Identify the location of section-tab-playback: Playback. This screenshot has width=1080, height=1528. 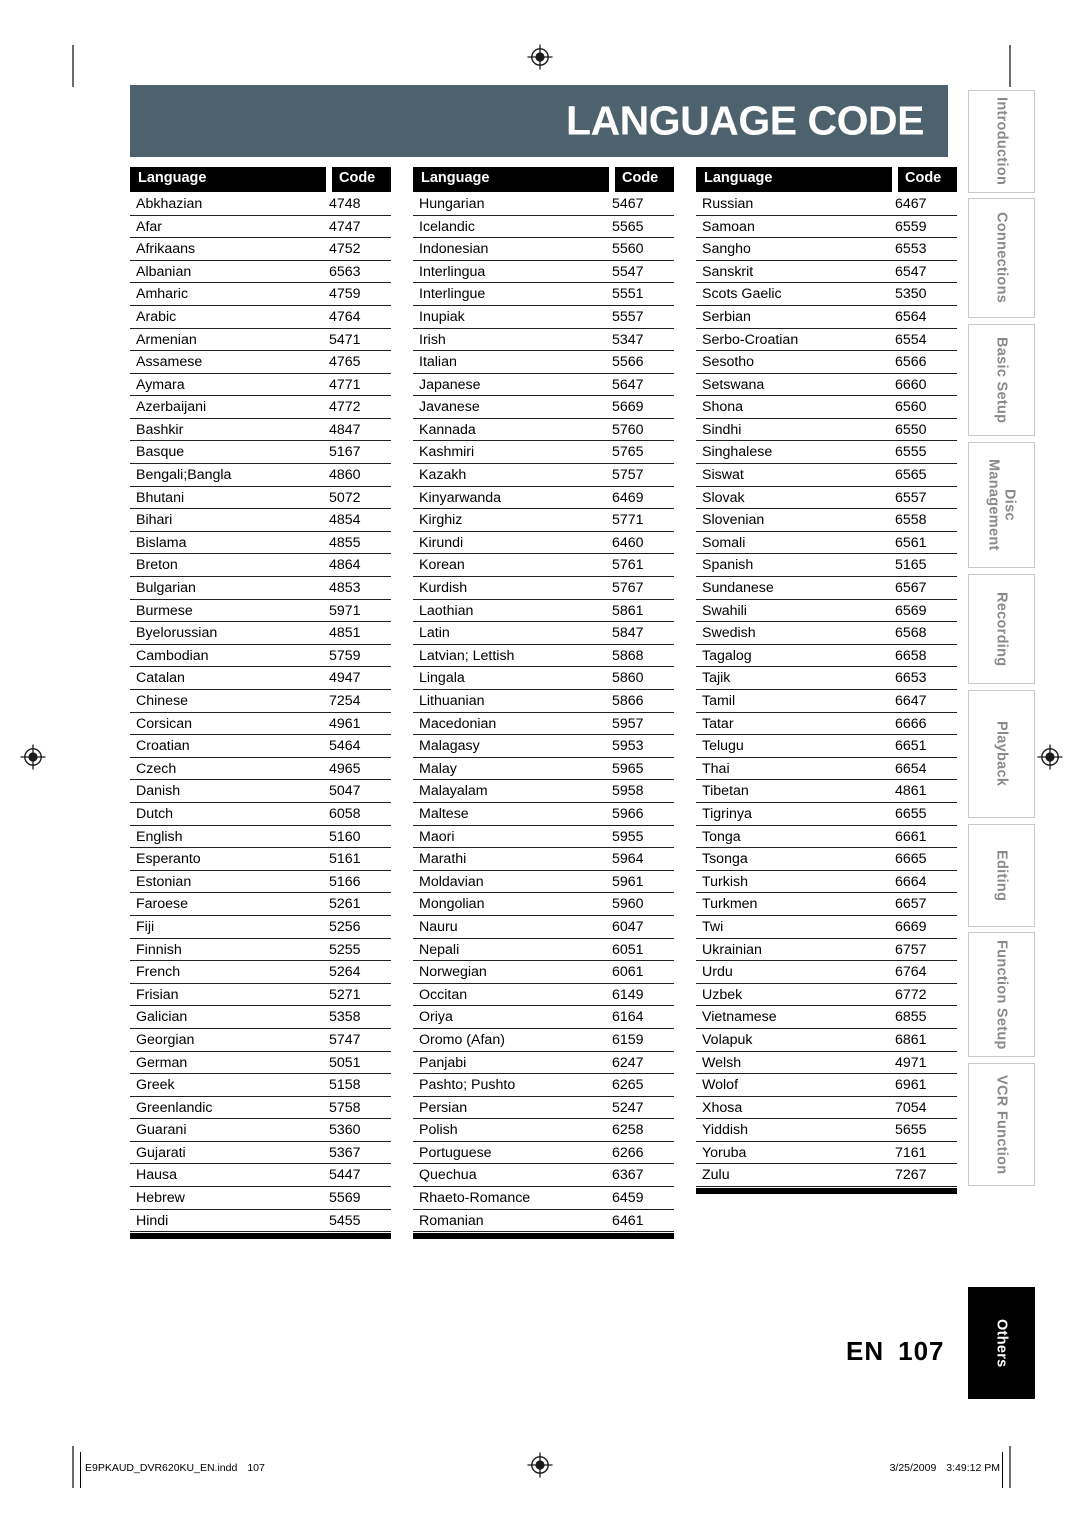
(1001, 754).